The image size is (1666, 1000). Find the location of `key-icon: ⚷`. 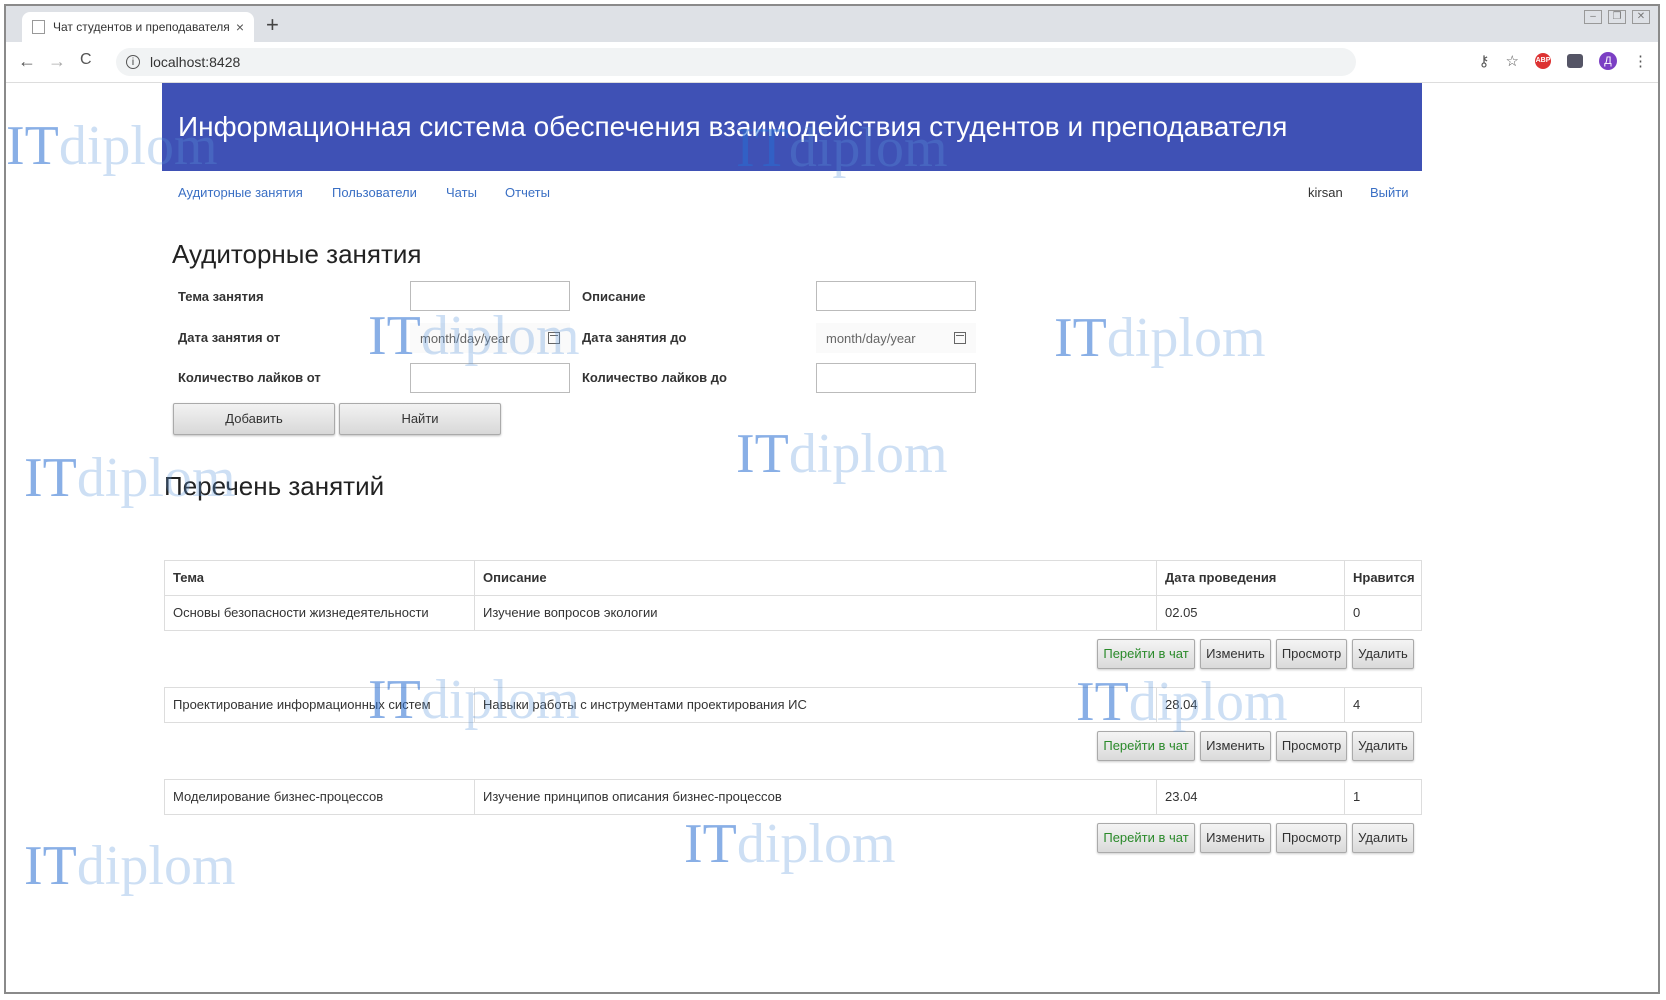

key-icon: ⚷ is located at coordinates (1484, 61).